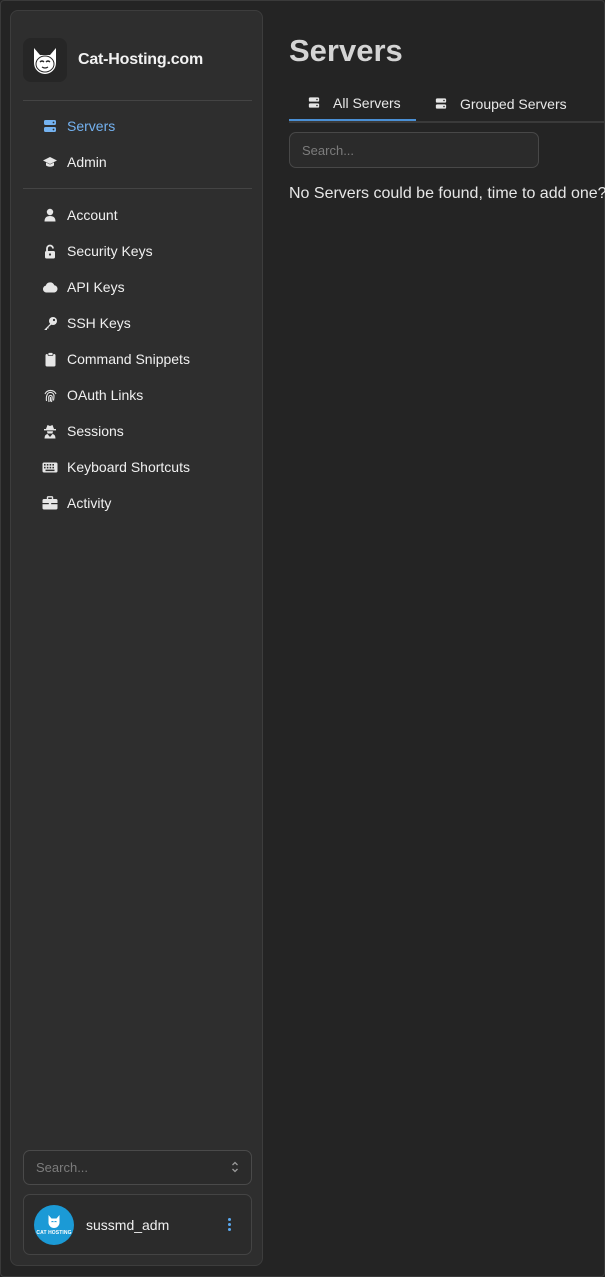 The height and width of the screenshot is (1277, 605). Describe the element at coordinates (50, 359) in the screenshot. I see `clipboard-icon` at that location.